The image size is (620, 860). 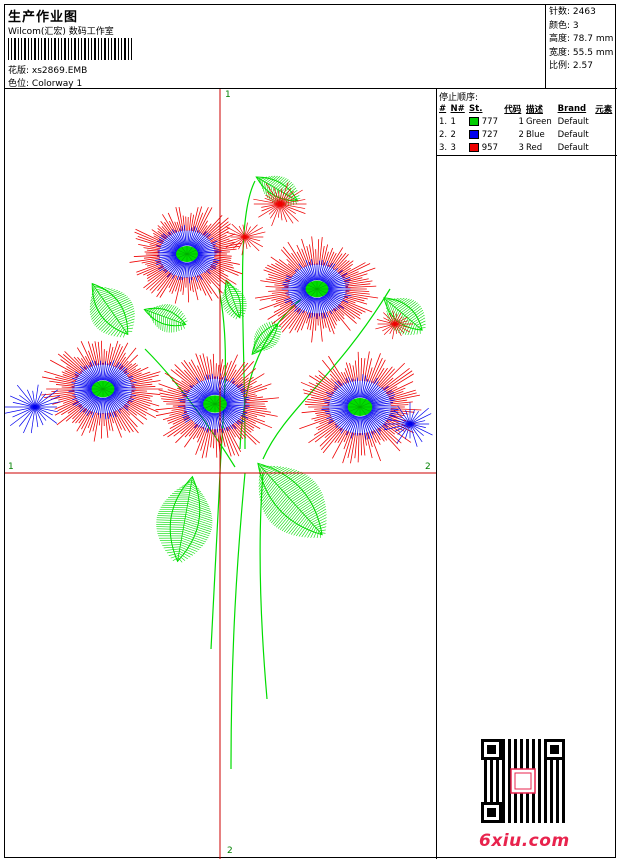 What do you see at coordinates (228, 95) in the screenshot?
I see `axis-label-top: 1` at bounding box center [228, 95].